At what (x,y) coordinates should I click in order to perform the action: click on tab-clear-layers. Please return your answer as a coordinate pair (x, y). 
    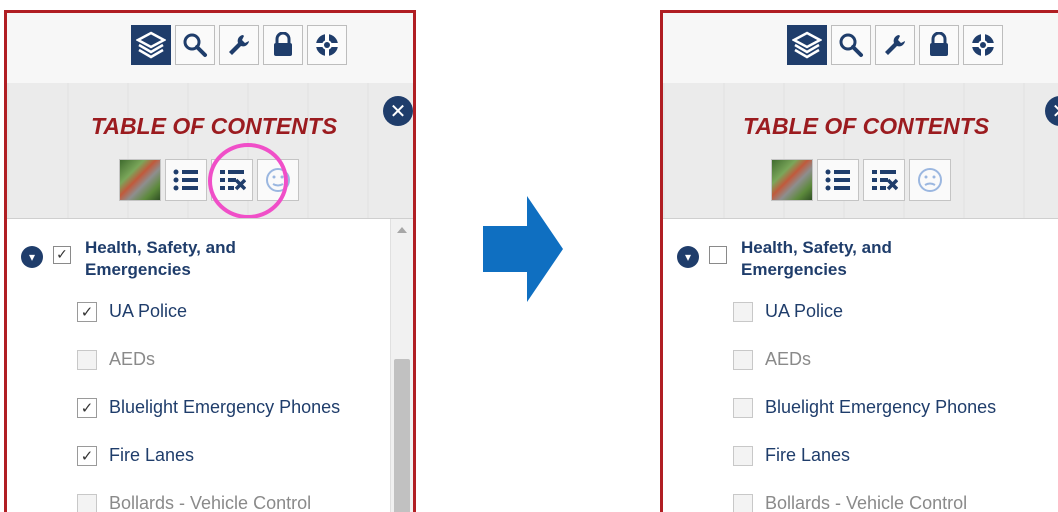
    Looking at the image, I should click on (884, 180).